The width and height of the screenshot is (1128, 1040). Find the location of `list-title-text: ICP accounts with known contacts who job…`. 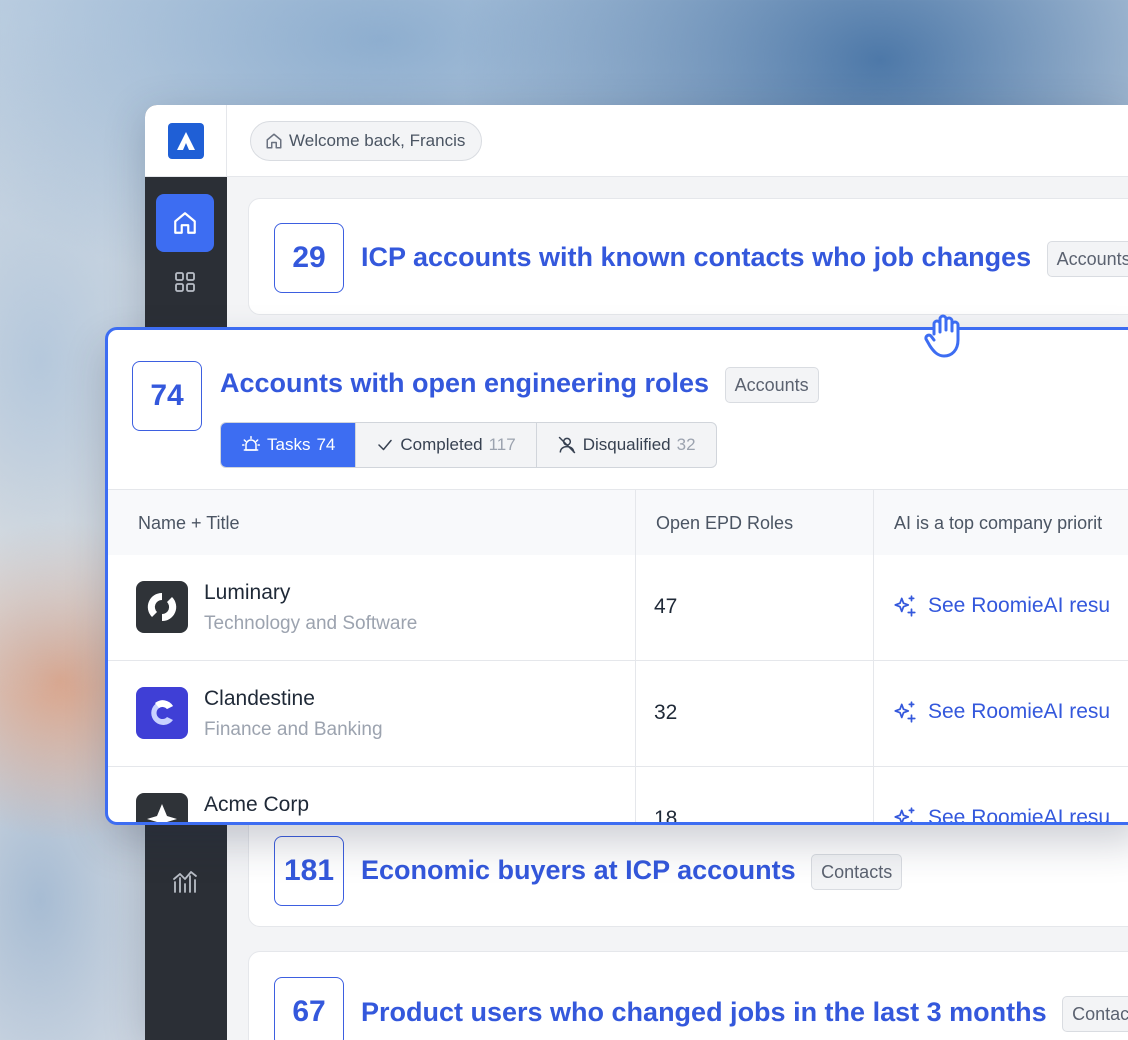

list-title-text: ICP accounts with known contacts who job… is located at coordinates (696, 257).